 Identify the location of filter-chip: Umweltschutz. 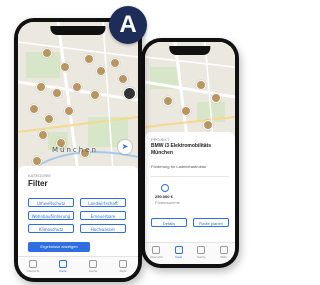
(51, 202).